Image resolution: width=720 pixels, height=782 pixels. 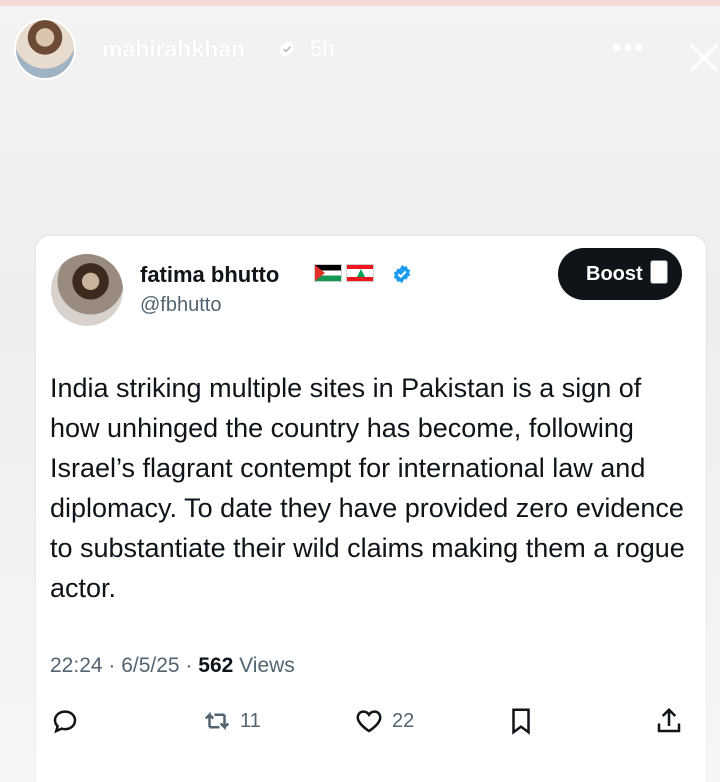 I want to click on boost-indicator, so click(x=659, y=272).